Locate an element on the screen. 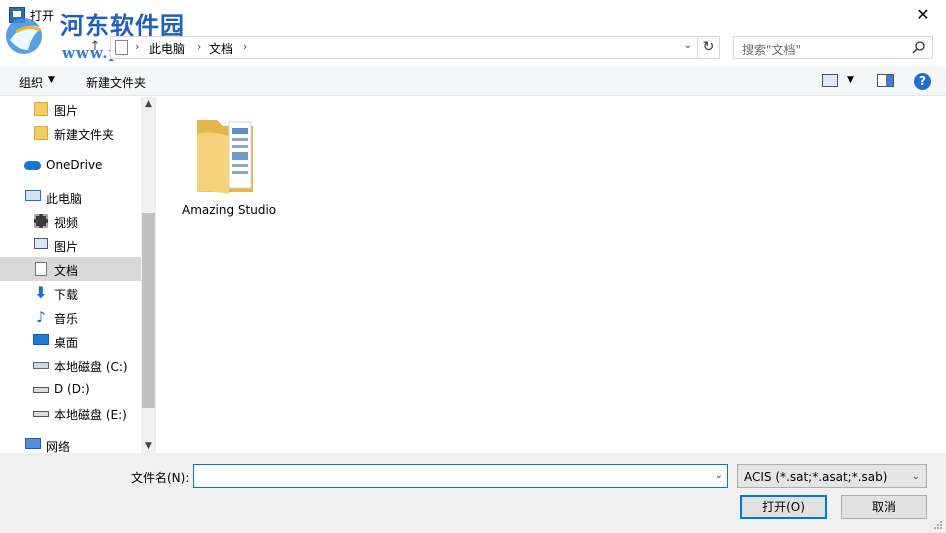  documents-icon is located at coordinates (41, 269).